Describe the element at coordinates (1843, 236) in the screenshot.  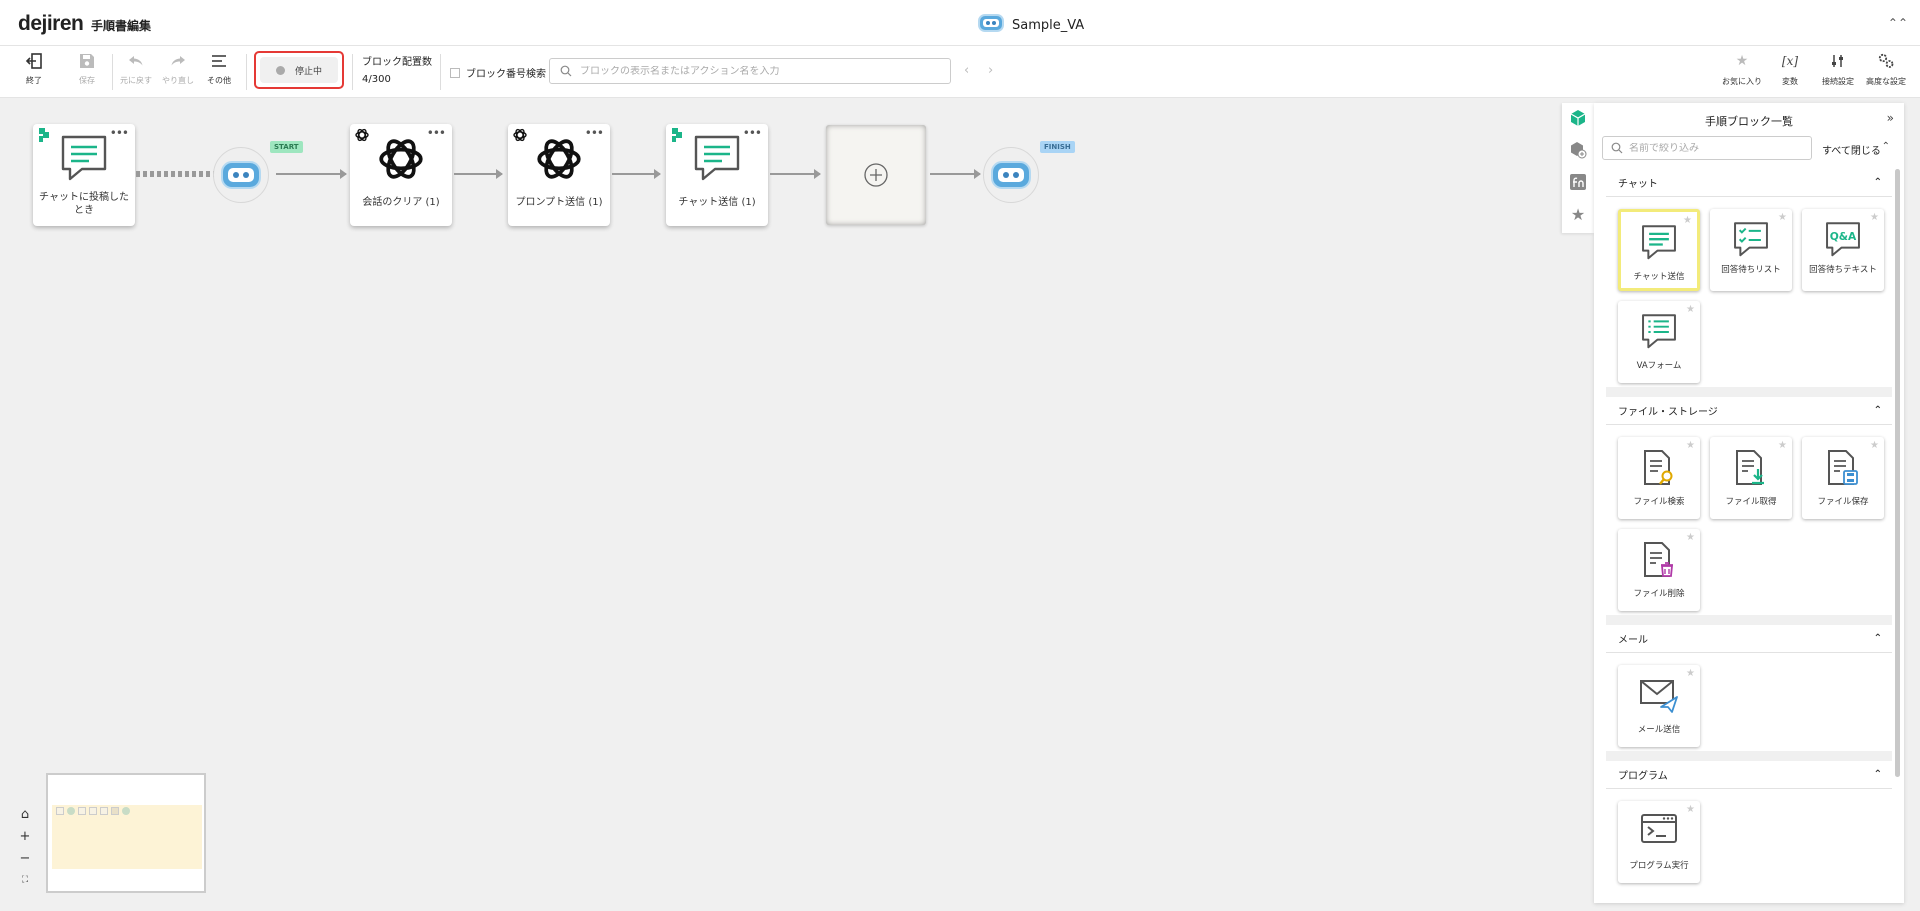
I see `svg-text: Q&A` at that location.